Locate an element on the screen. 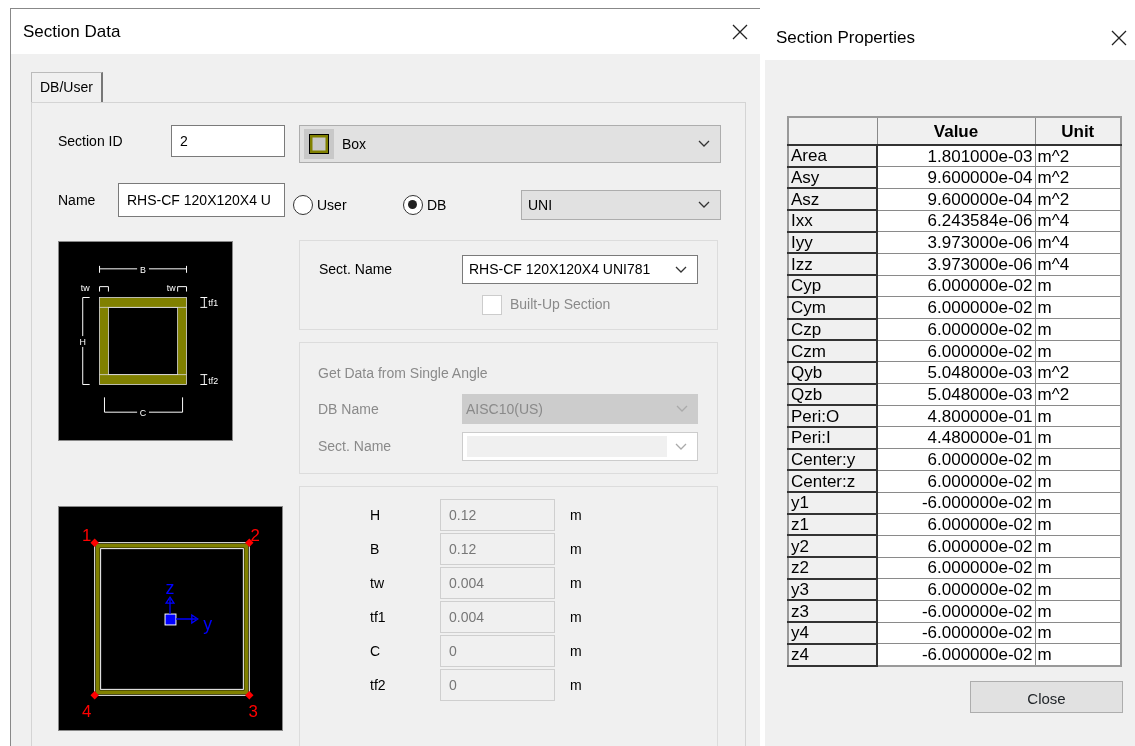 This screenshot has height=746, width=1135. table-cell: 1.801000e-03 is located at coordinates (956, 156).